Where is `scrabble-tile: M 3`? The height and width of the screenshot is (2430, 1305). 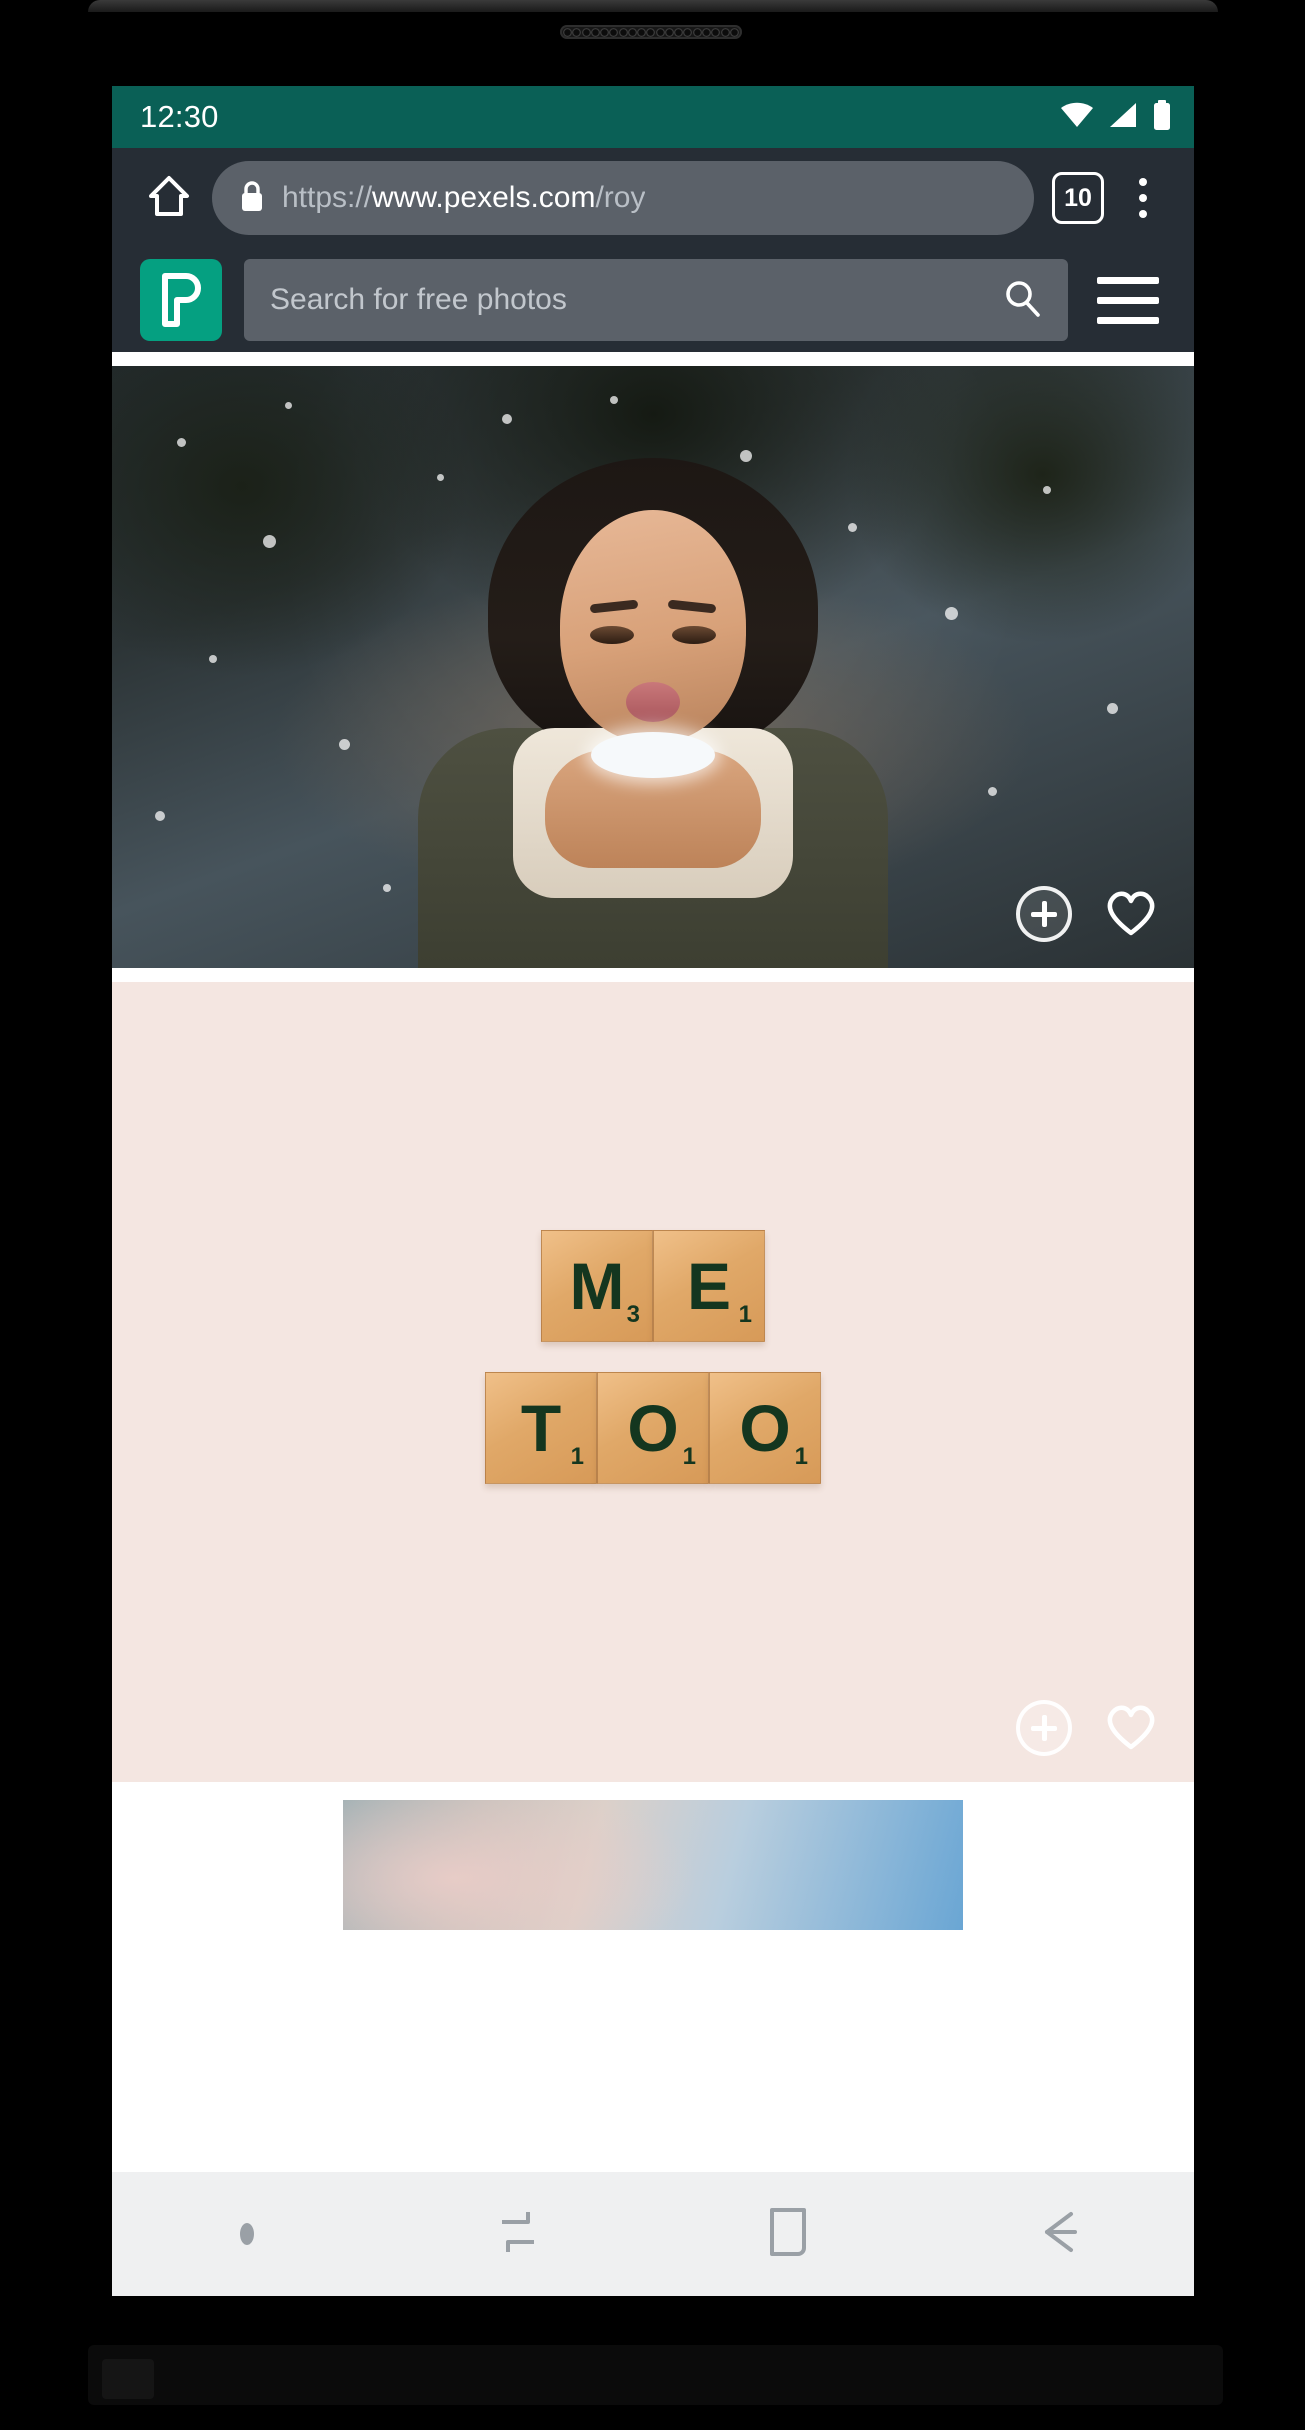 scrabble-tile: M 3 is located at coordinates (597, 1286).